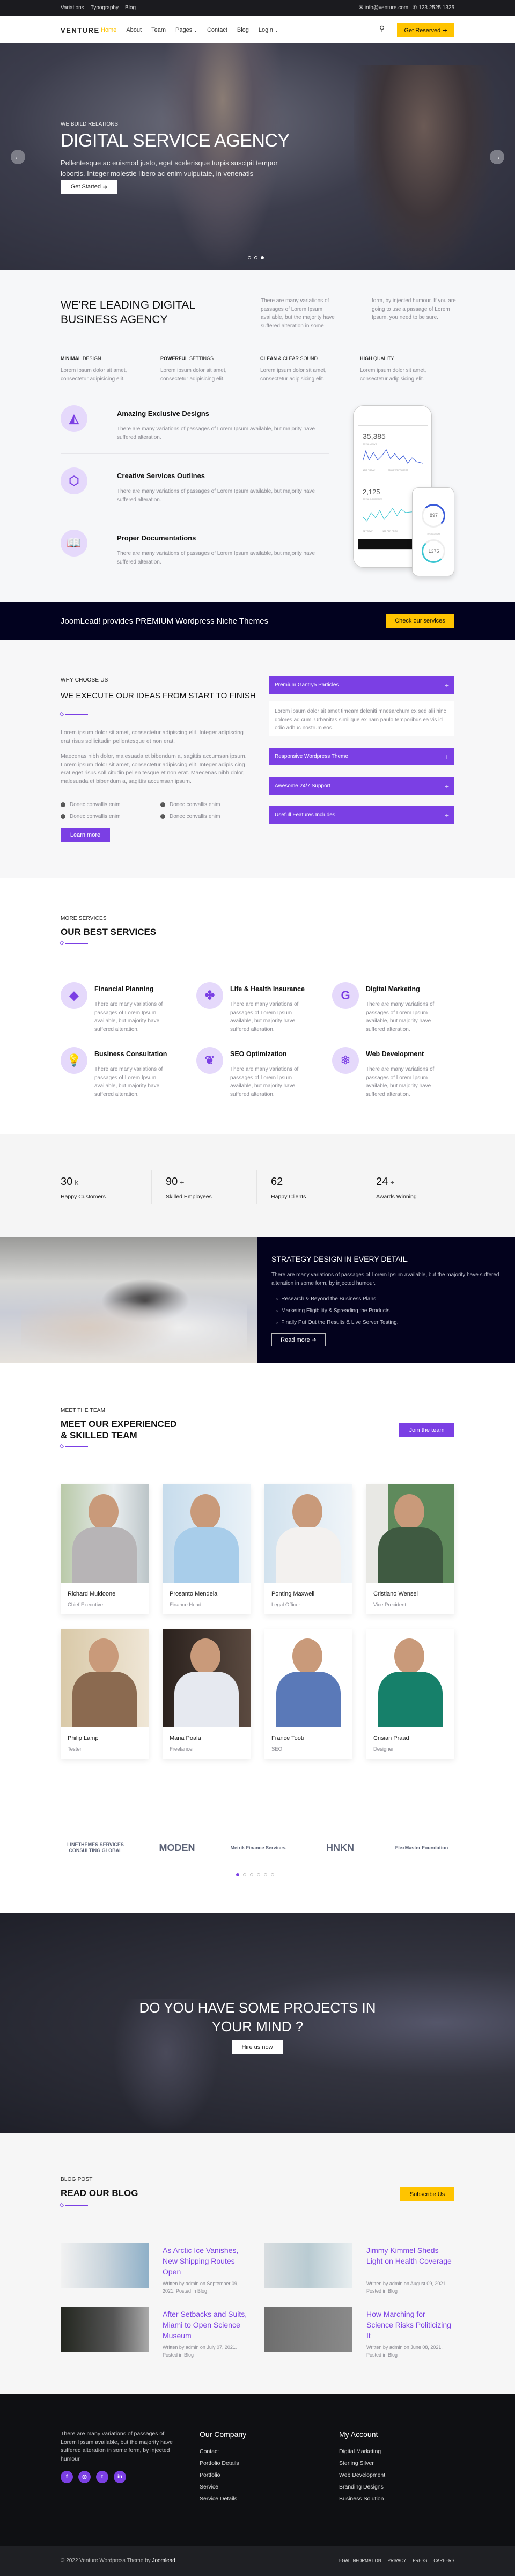 The image size is (515, 2576). I want to click on team-card: Maria Poala Freelancer, so click(207, 1694).